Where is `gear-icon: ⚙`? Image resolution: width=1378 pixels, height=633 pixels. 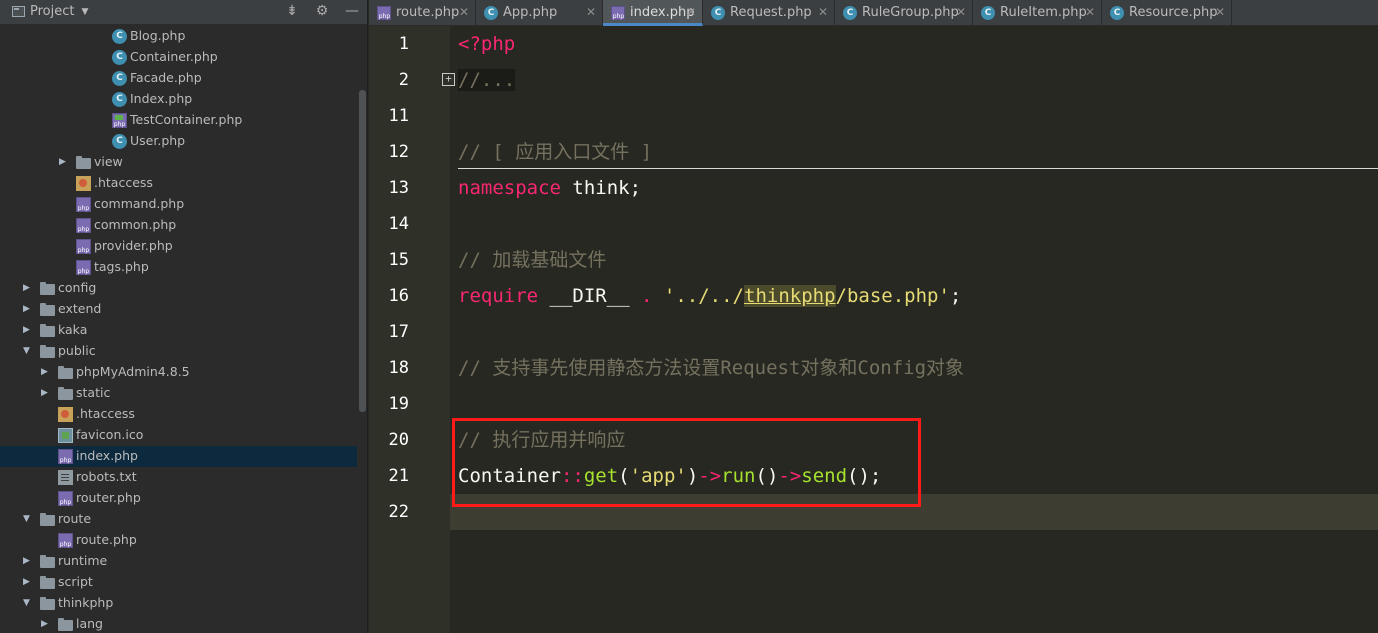 gear-icon: ⚙ is located at coordinates (322, 11).